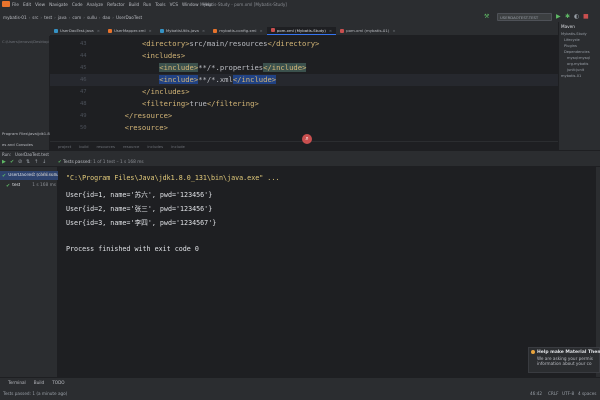 The image size is (600, 400). What do you see at coordinates (92, 17) in the screenshot?
I see `crumb-sullu: sullu` at bounding box center [92, 17].